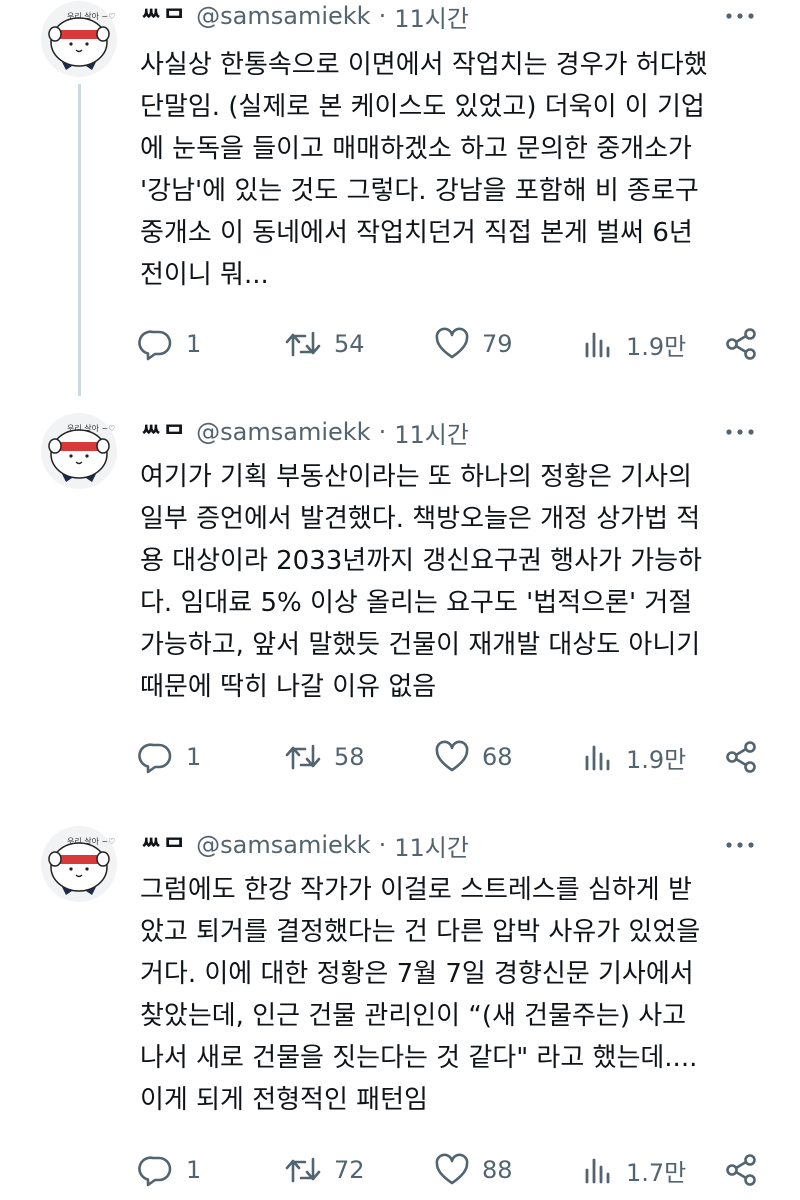 The image size is (800, 1200). Describe the element at coordinates (497, 757) in the screenshot. I see `like-count: 68` at that location.